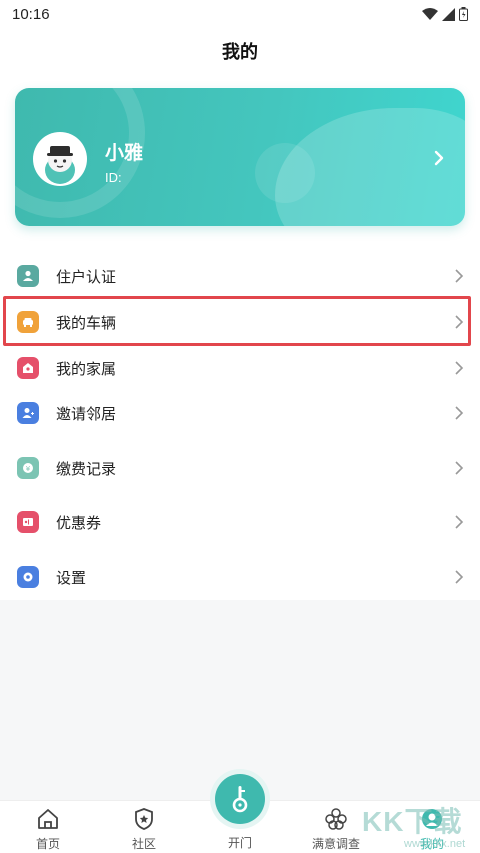  What do you see at coordinates (113, 177) in the screenshot?
I see `user-id: ID:` at bounding box center [113, 177].